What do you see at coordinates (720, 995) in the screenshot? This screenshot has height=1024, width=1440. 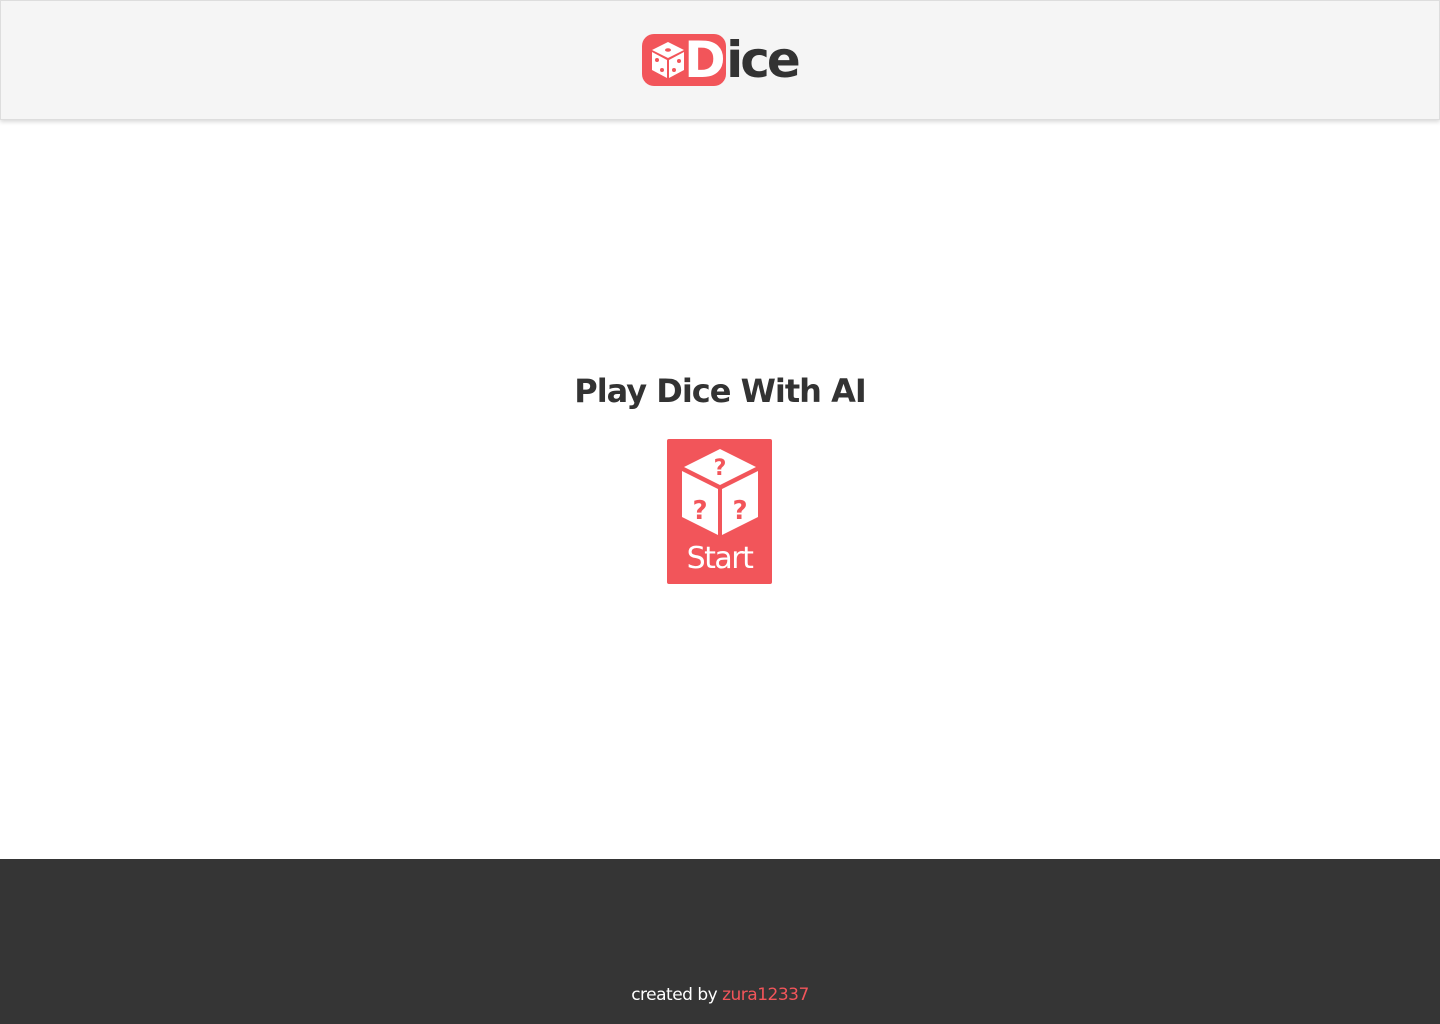 I see `footer-credit: created by zura12337` at bounding box center [720, 995].